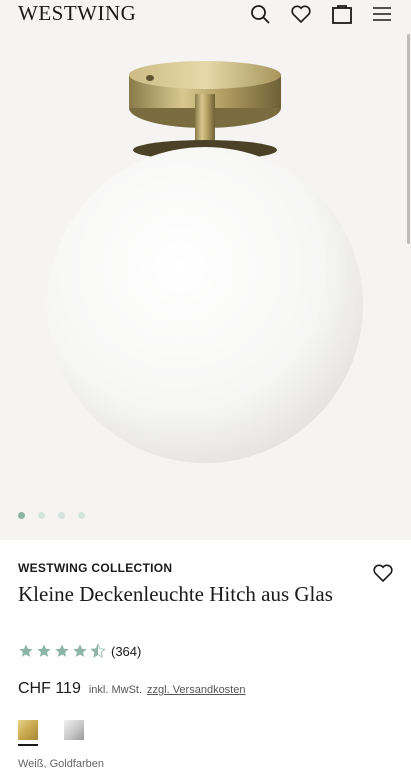 The width and height of the screenshot is (411, 768). I want to click on shipping-link: zzgl. Versandkosten, so click(196, 690).